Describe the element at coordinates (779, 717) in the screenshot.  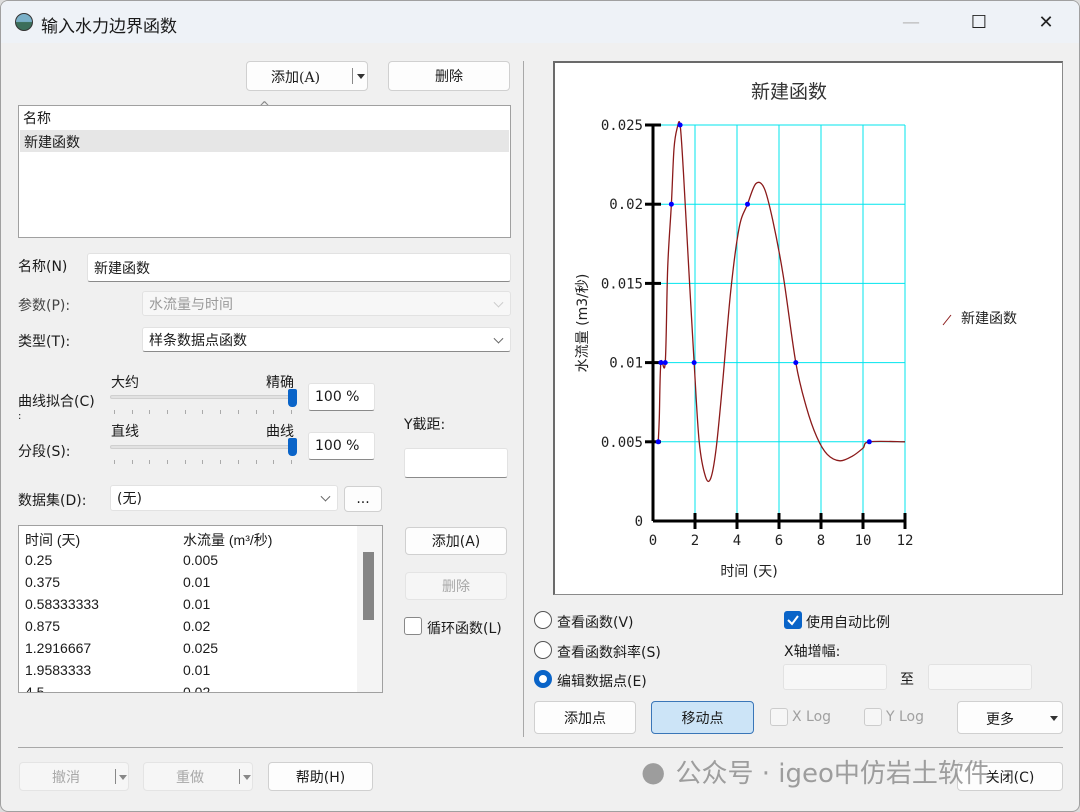
I see `x-log-checkbox` at that location.